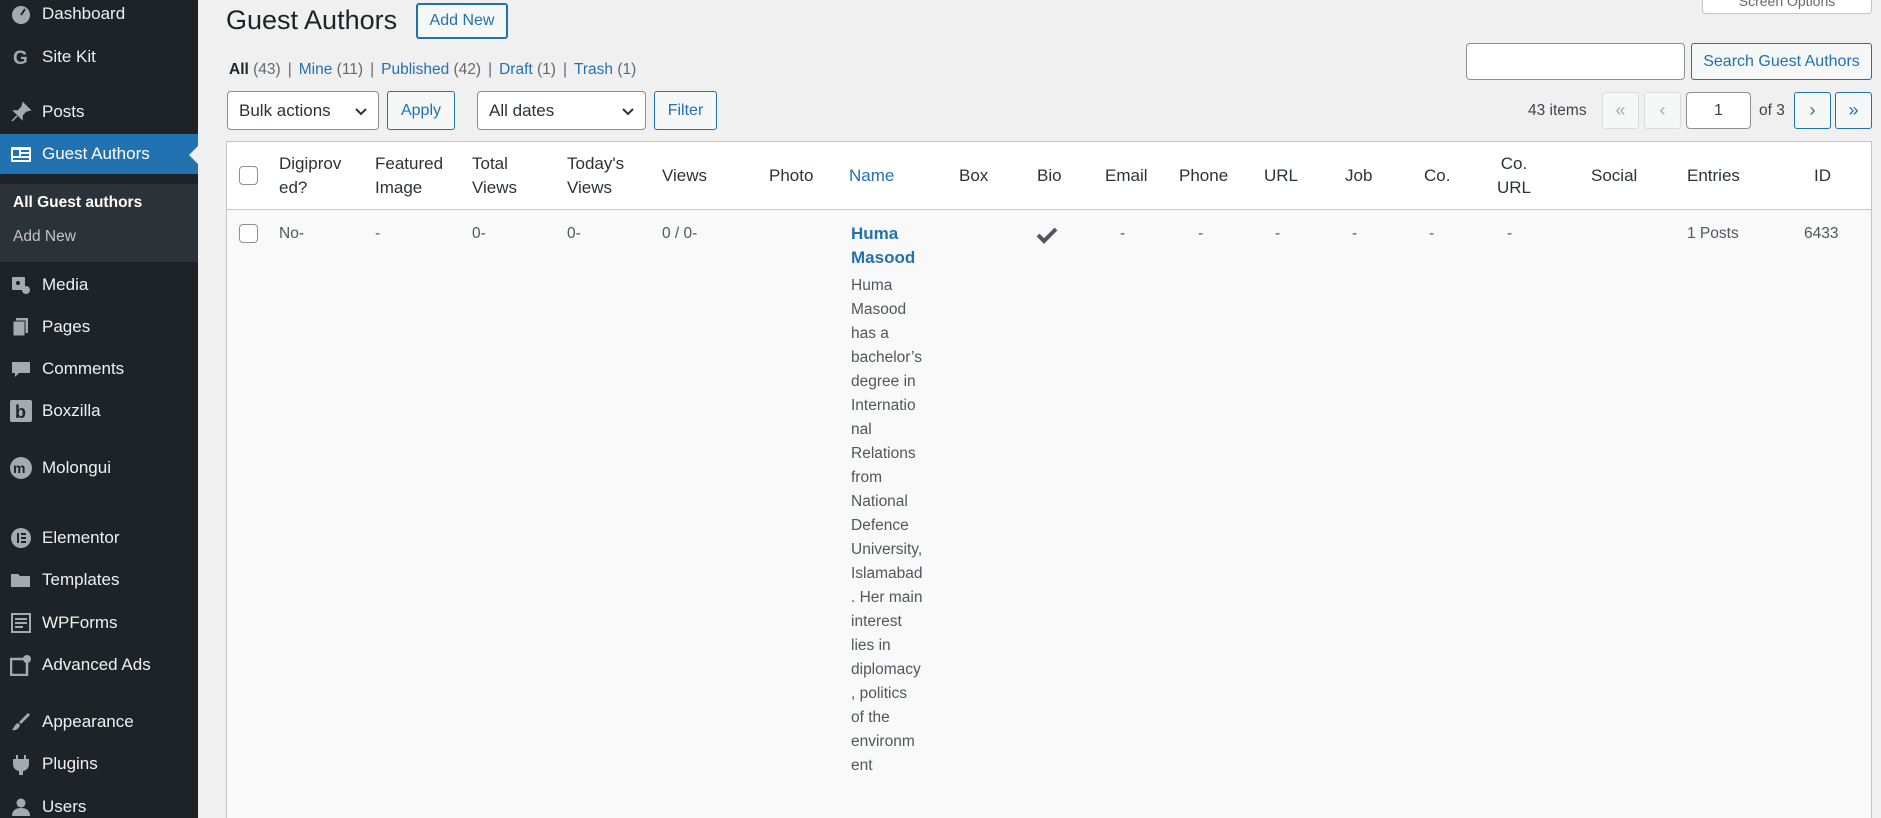 The height and width of the screenshot is (818, 1881). What do you see at coordinates (516, 69) in the screenshot?
I see `view-draft-link: Draft` at bounding box center [516, 69].